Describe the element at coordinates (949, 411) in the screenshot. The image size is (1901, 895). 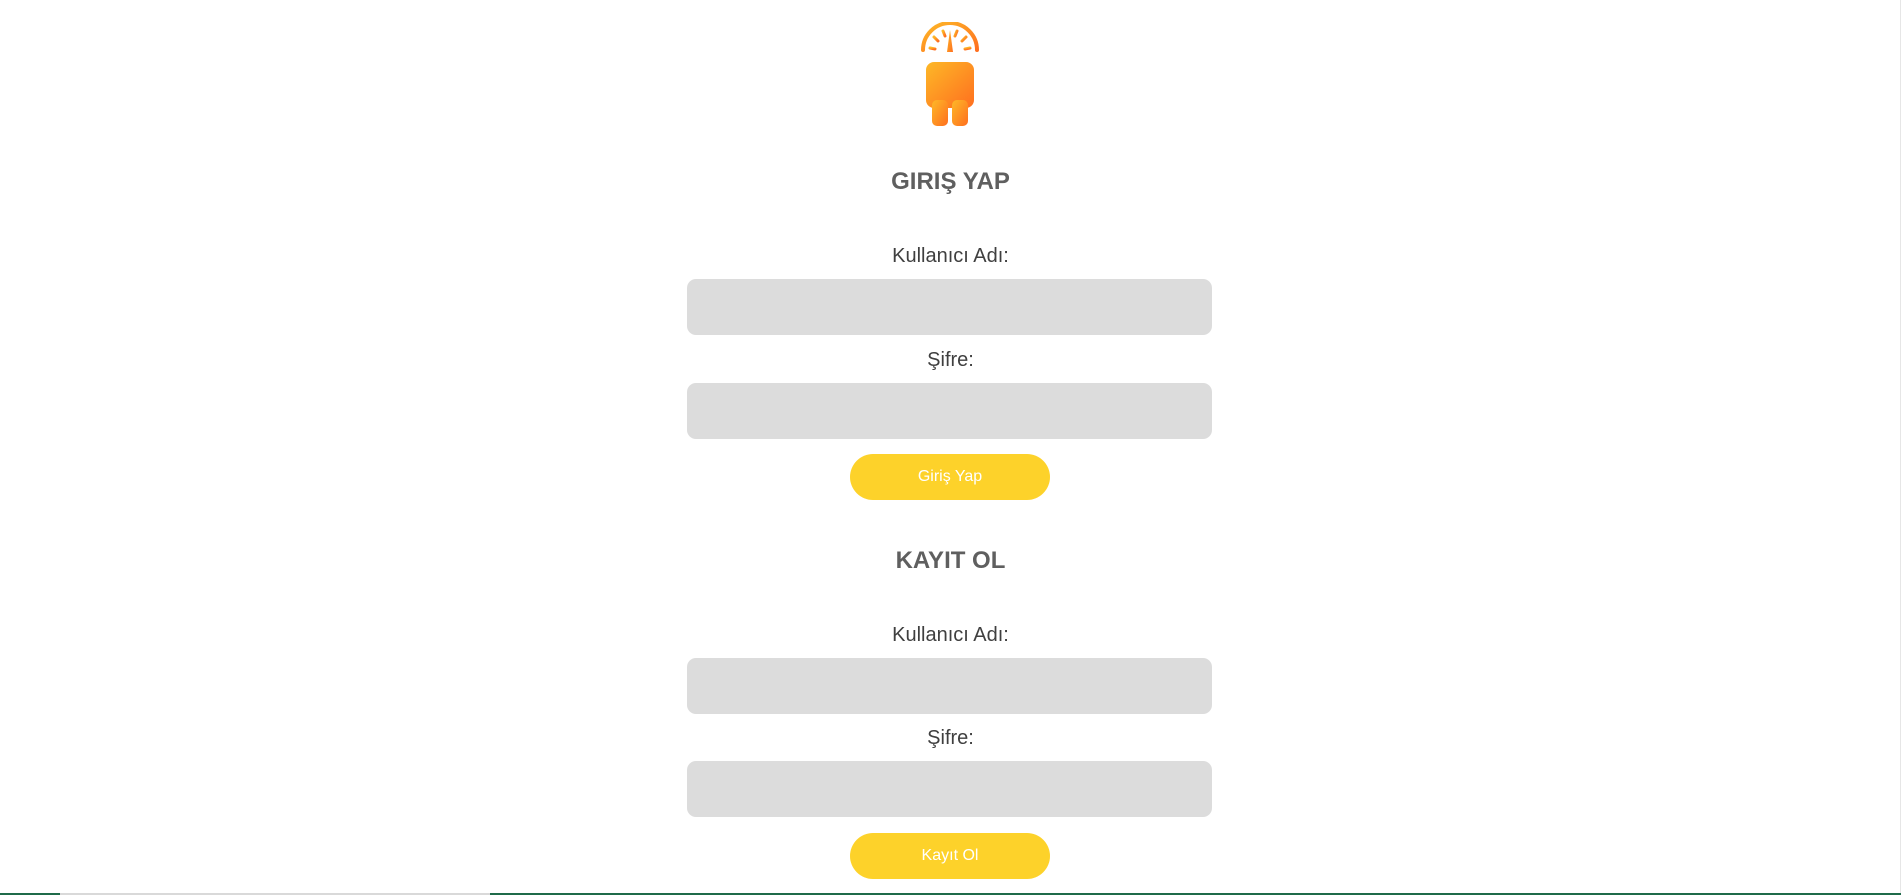
I see `login-password-input` at that location.